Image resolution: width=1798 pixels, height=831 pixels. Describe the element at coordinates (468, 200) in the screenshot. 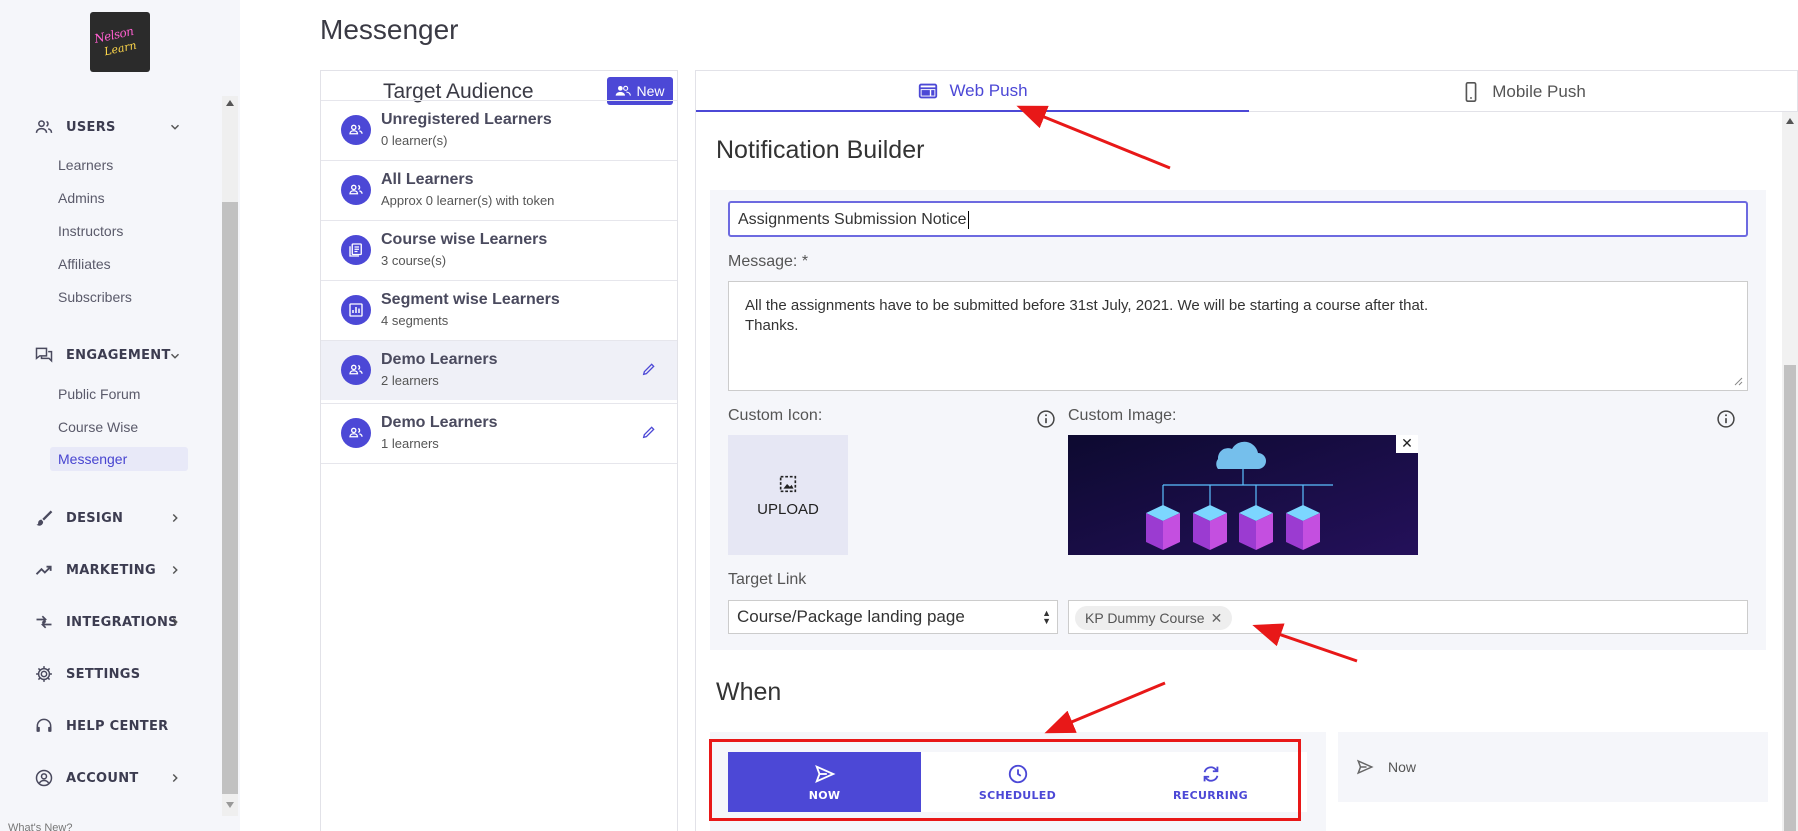

I see `audience-count: Approx 0 learner(s) with token` at that location.